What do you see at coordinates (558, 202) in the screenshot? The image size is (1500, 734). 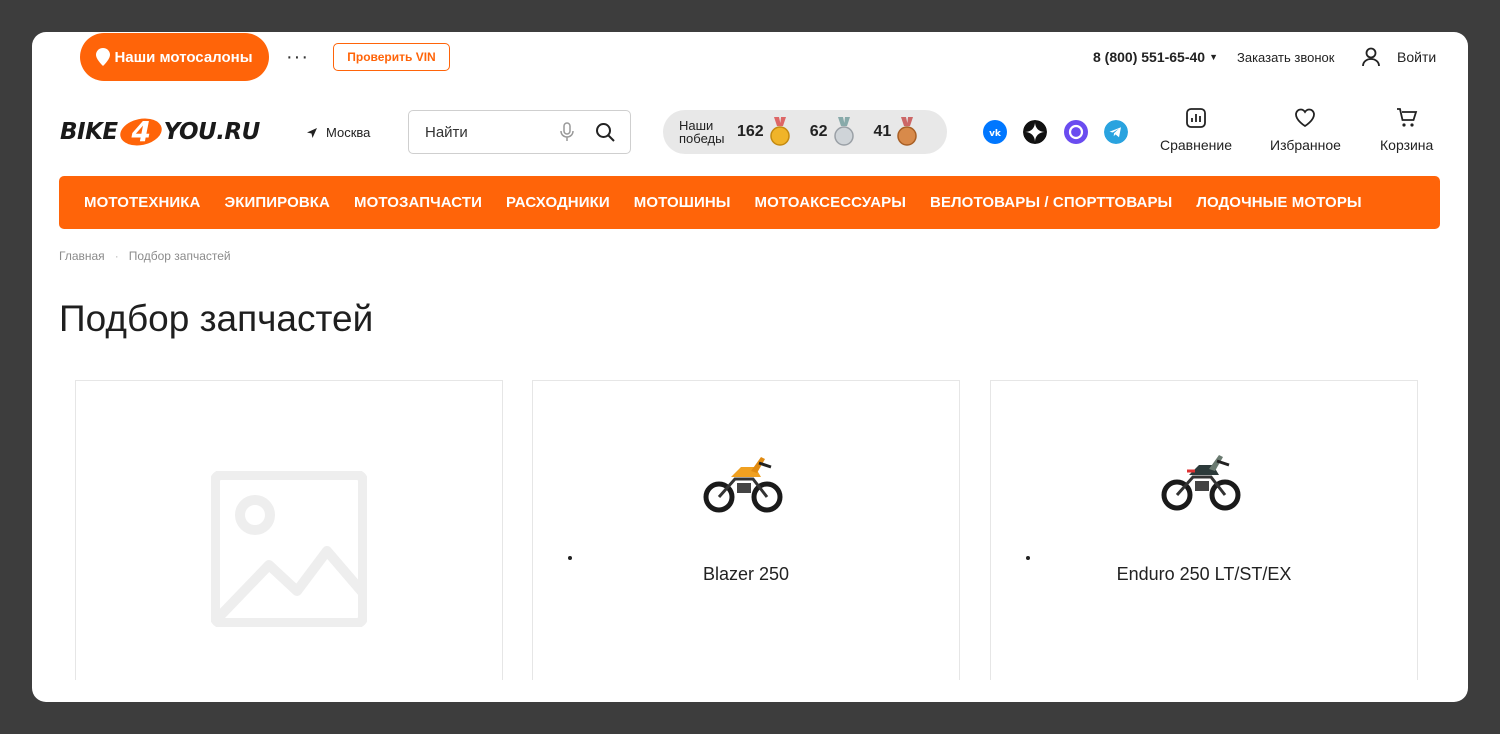 I see `menu-item-consumables: РАСХОДНИКИ` at bounding box center [558, 202].